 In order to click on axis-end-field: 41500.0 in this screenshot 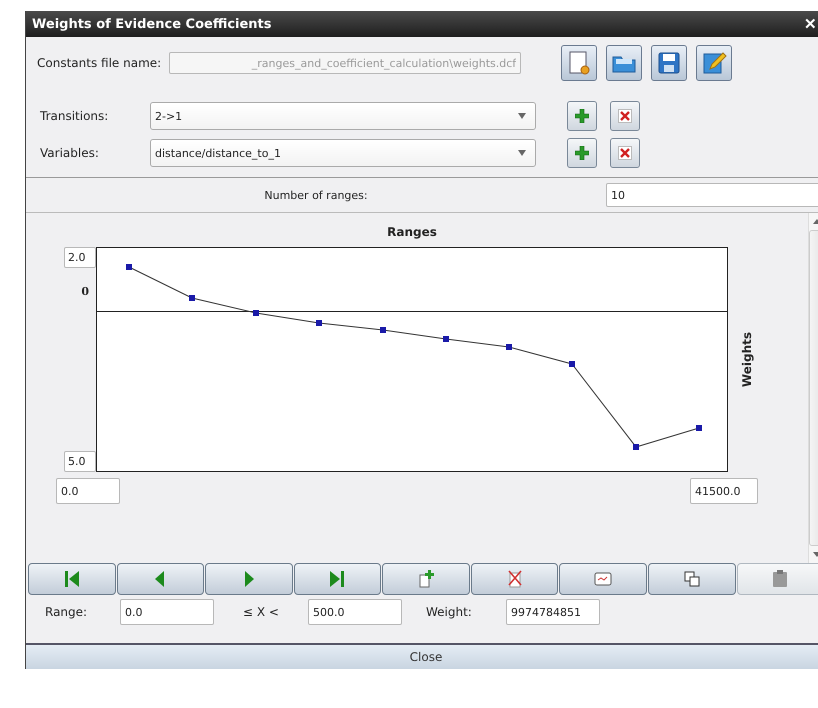, I will do `click(724, 491)`.